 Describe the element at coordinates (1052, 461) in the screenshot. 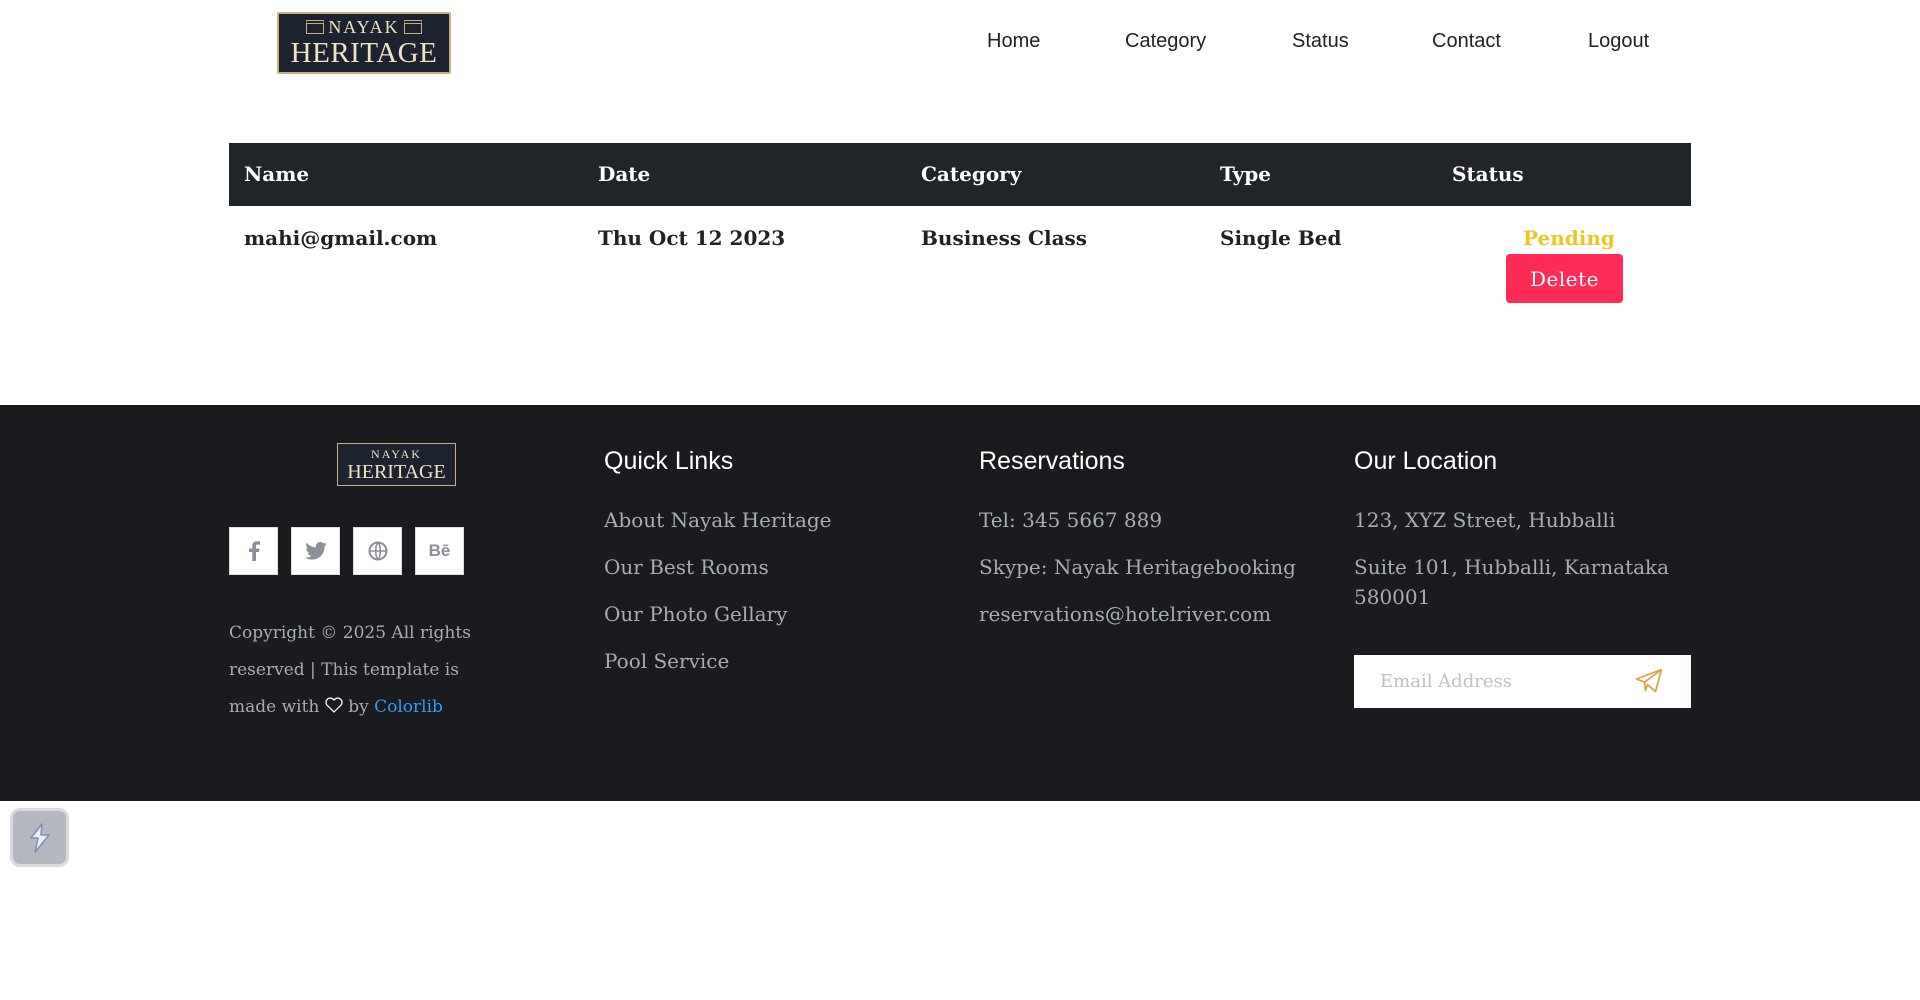

I see `reservations-title: Reservations` at that location.